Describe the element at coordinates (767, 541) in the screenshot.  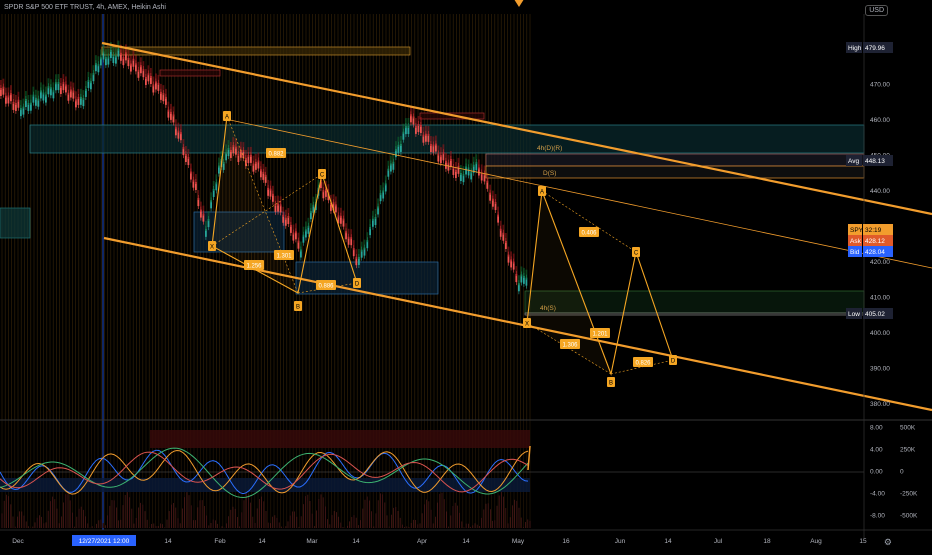
I see `time-tick-label: 18` at that location.